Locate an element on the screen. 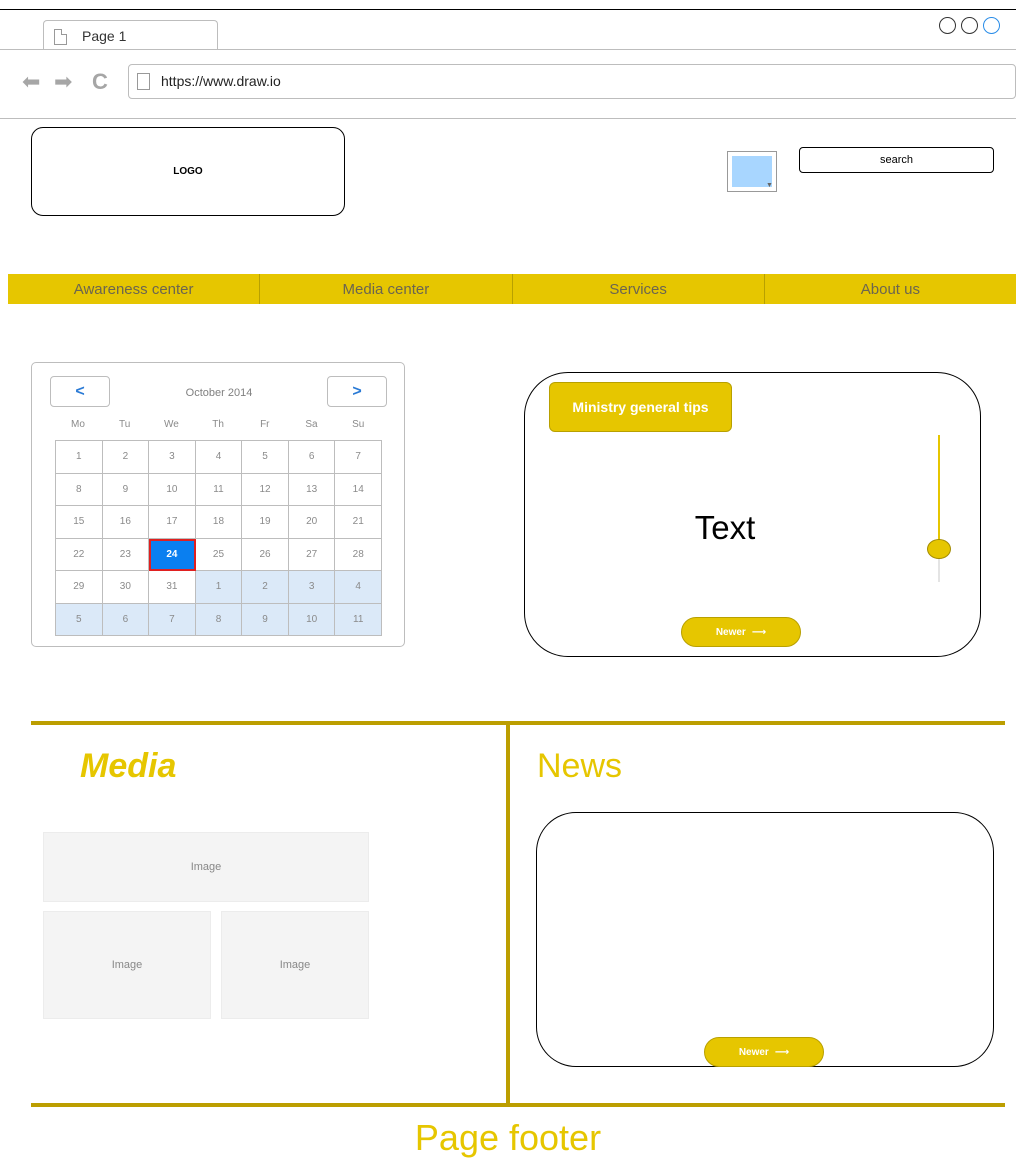 This screenshot has height=1167, width=1016. news-newer-button: Newer ⟶ is located at coordinates (764, 1052).